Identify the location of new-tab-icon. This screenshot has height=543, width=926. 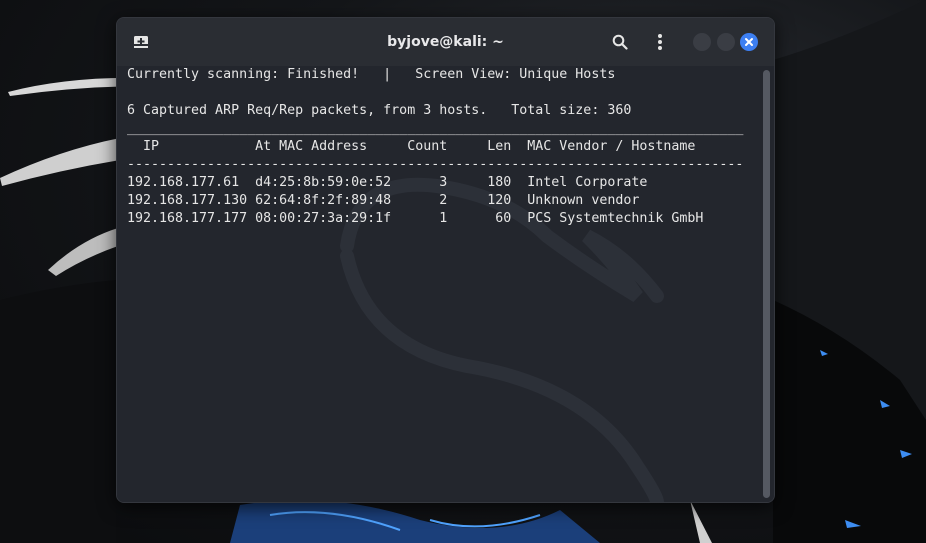
(141, 42).